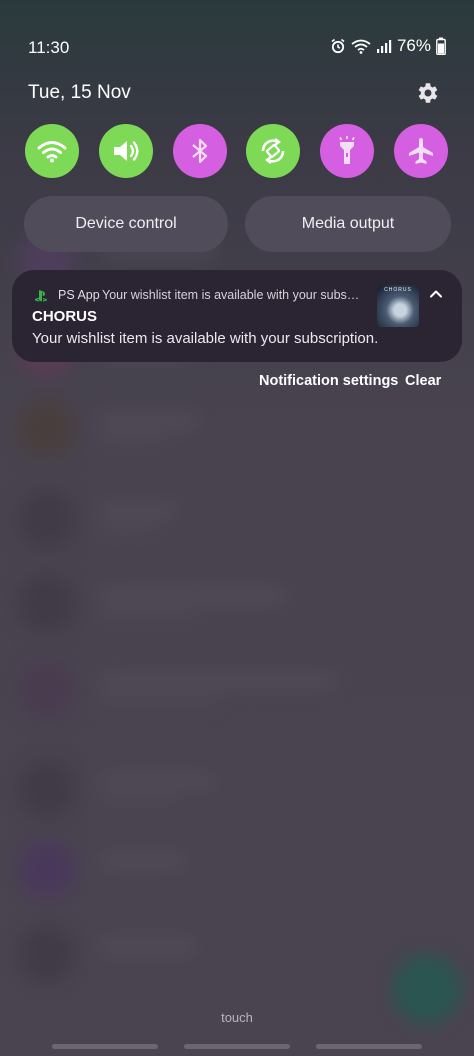 The width and height of the screenshot is (474, 1056). Describe the element at coordinates (237, 151) in the screenshot. I see `quick-settings` at that location.